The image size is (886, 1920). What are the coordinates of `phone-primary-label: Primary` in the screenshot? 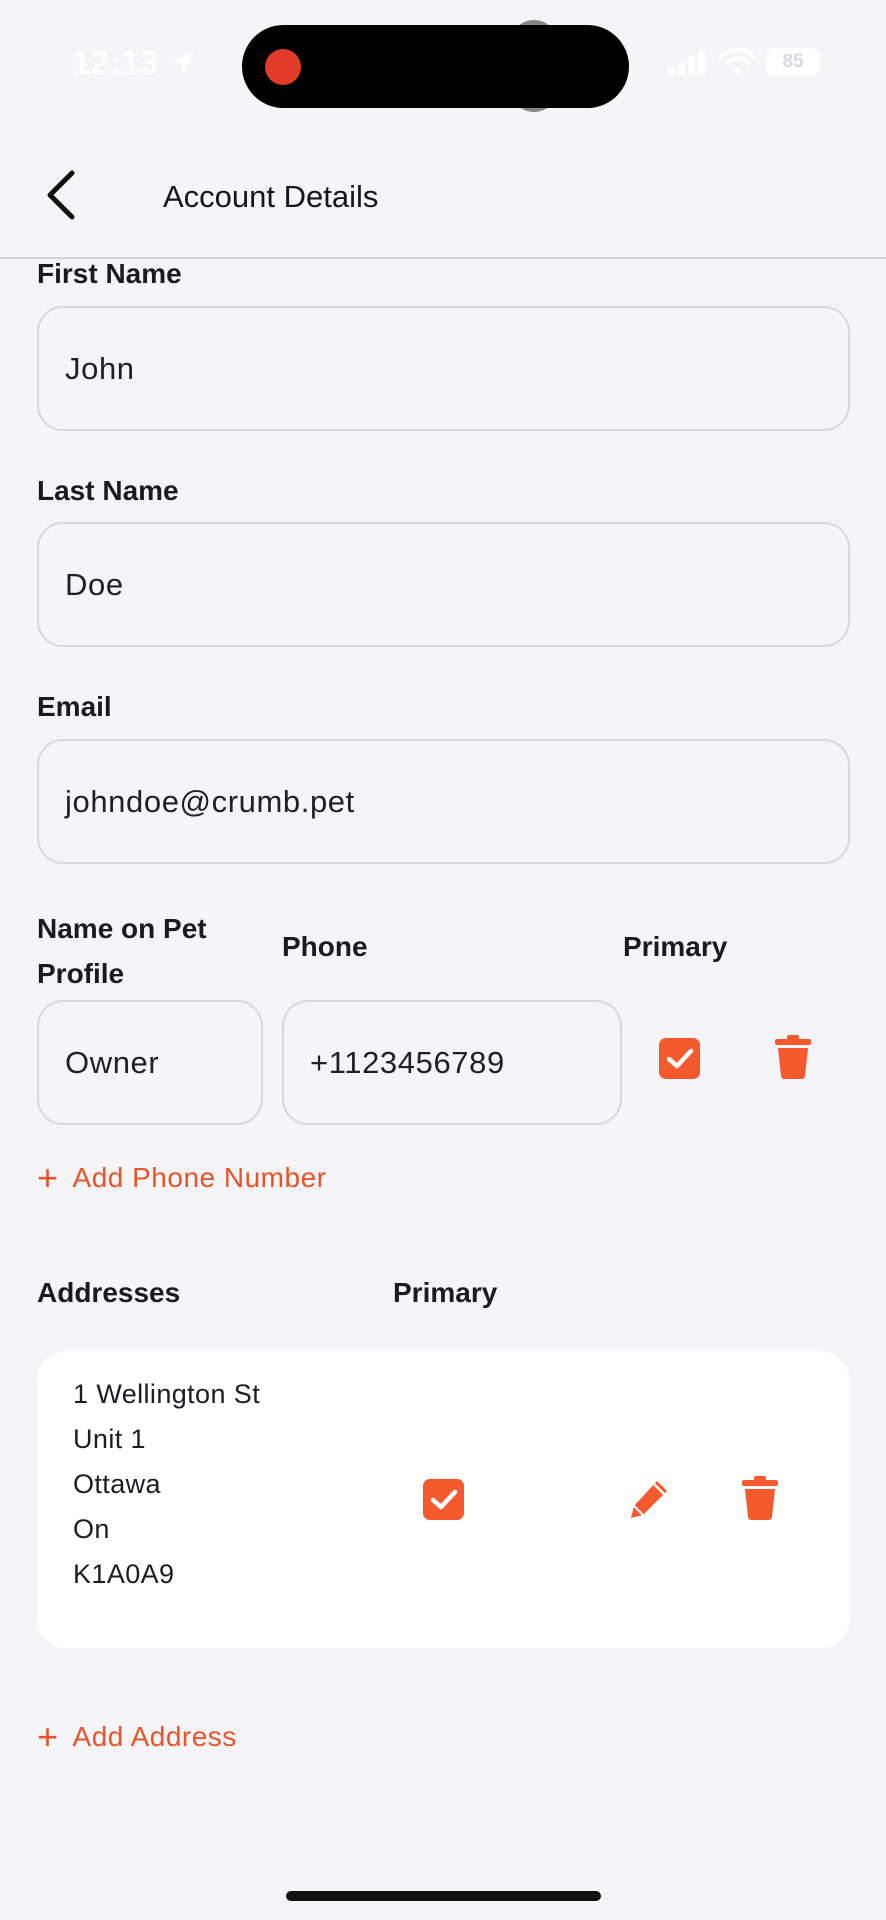 It's located at (675, 946).